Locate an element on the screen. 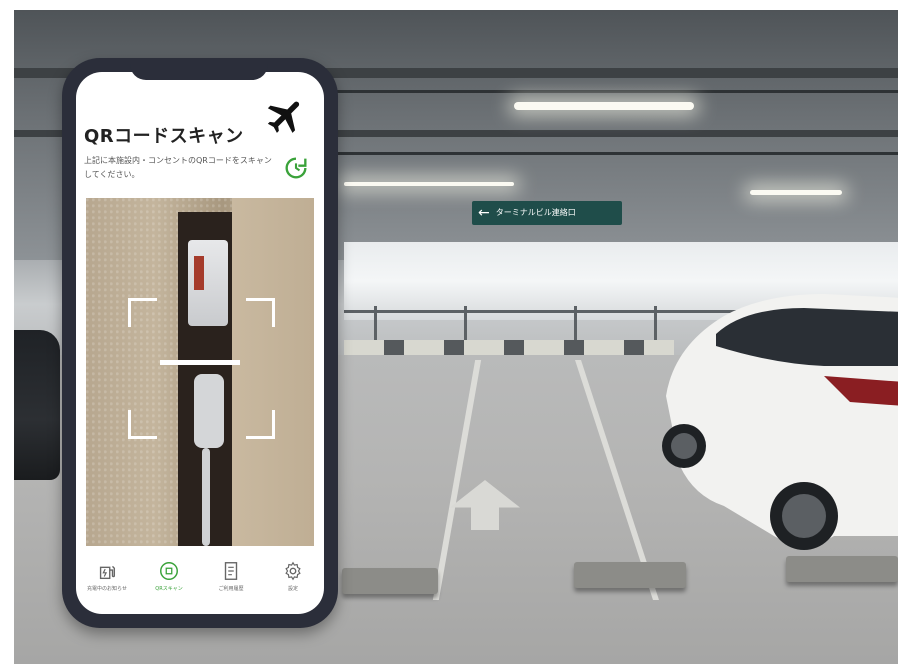 This screenshot has width=899, height=664. tab-settings: 設定 is located at coordinates (293, 576).